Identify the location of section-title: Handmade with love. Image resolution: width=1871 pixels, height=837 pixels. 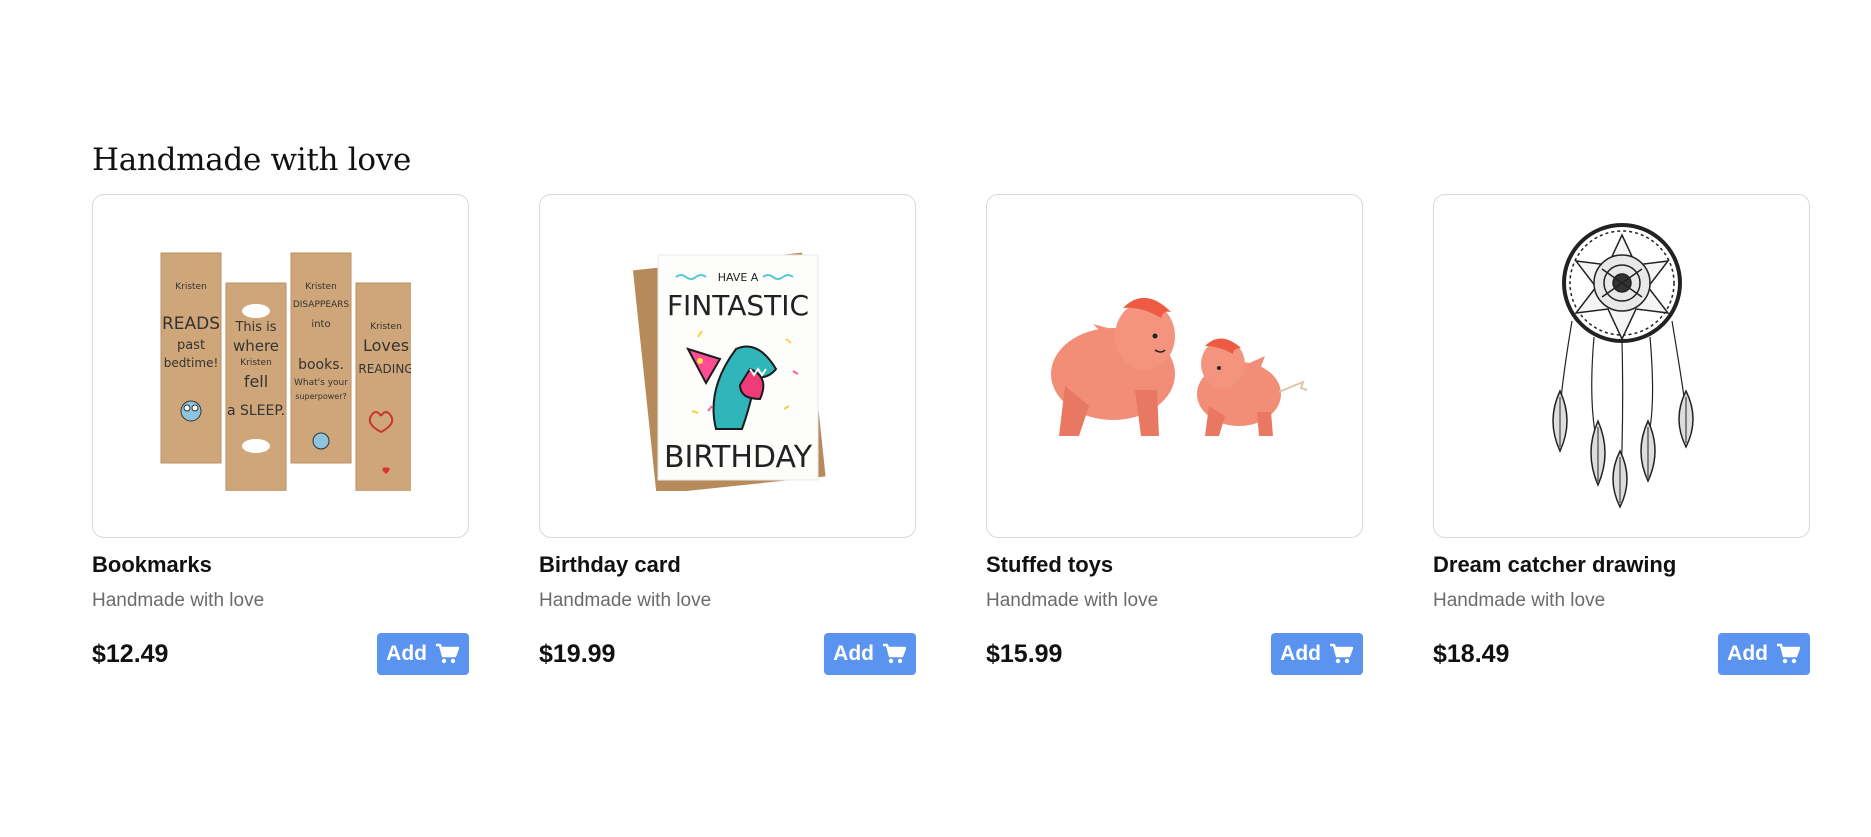
(252, 160).